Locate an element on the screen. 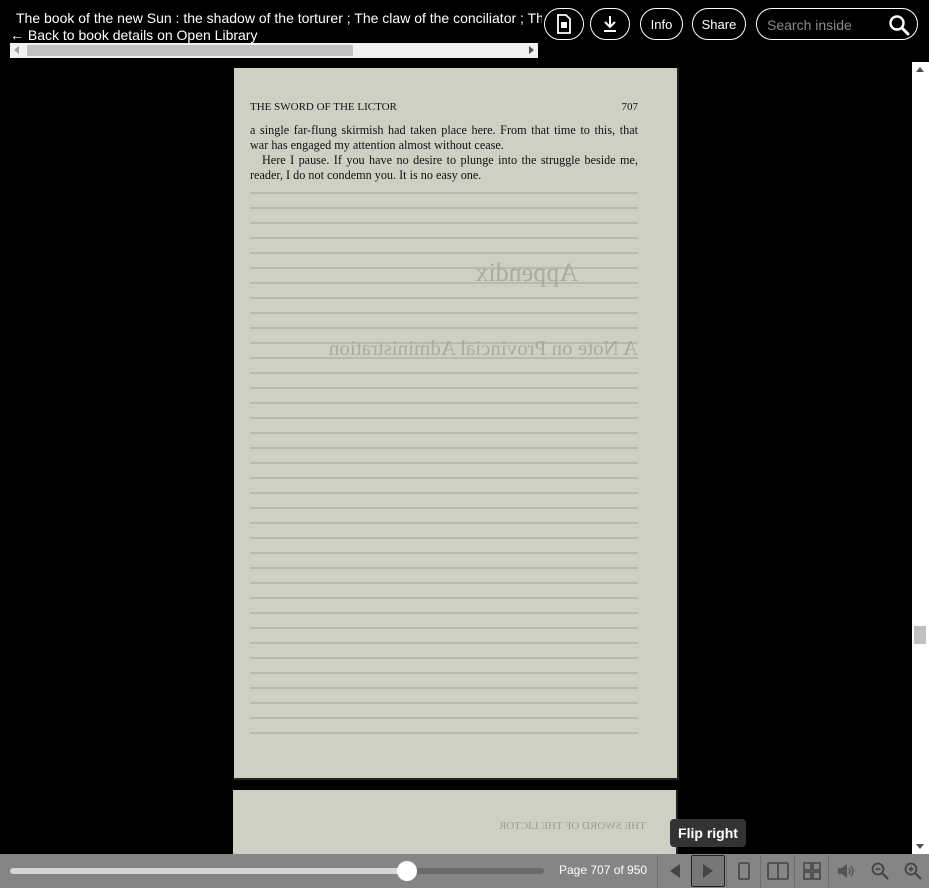 The height and width of the screenshot is (888, 929). read-aloud-button is located at coordinates (846, 871).